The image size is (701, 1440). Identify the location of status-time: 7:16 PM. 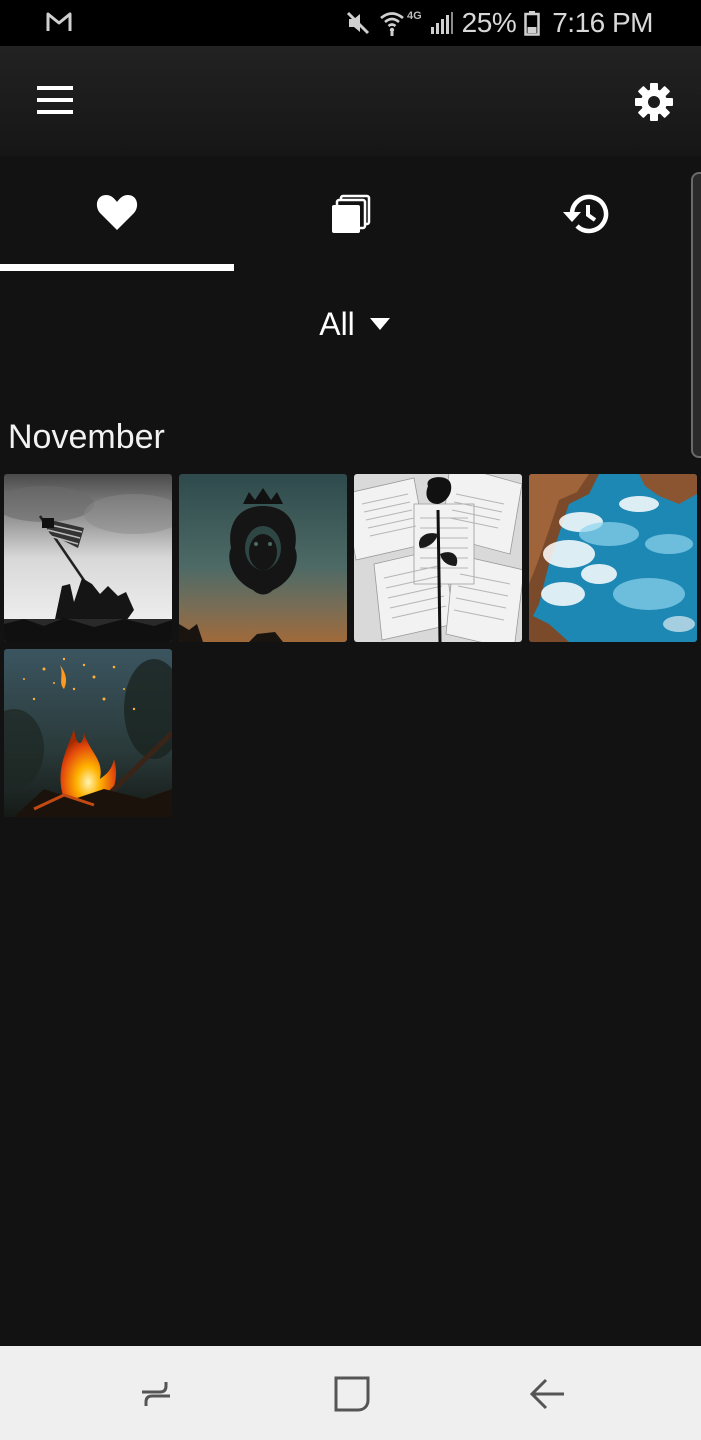
(602, 22).